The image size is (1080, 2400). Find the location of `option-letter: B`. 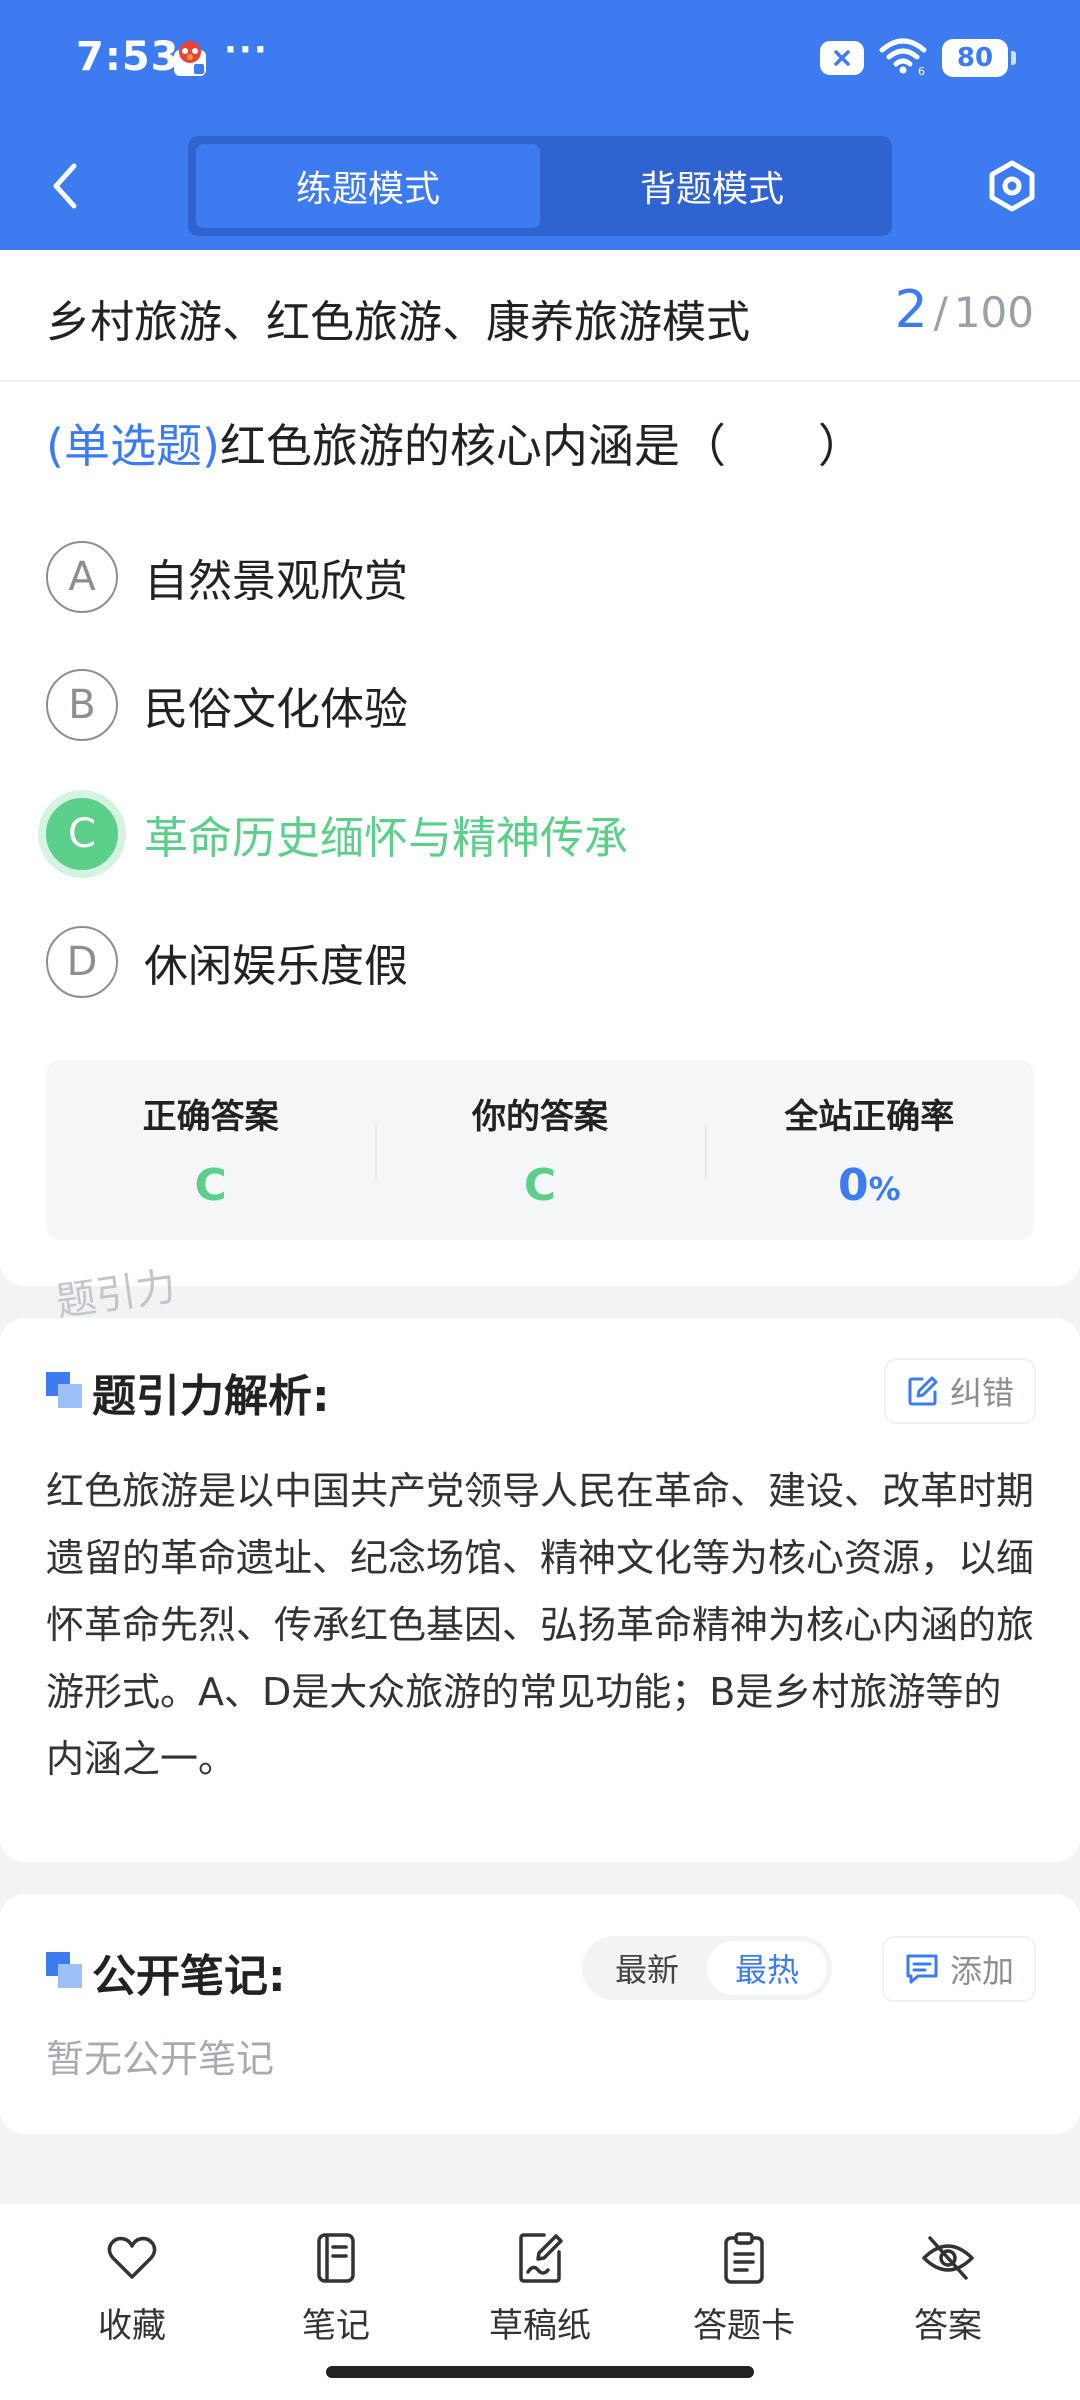

option-letter: B is located at coordinates (82, 705).